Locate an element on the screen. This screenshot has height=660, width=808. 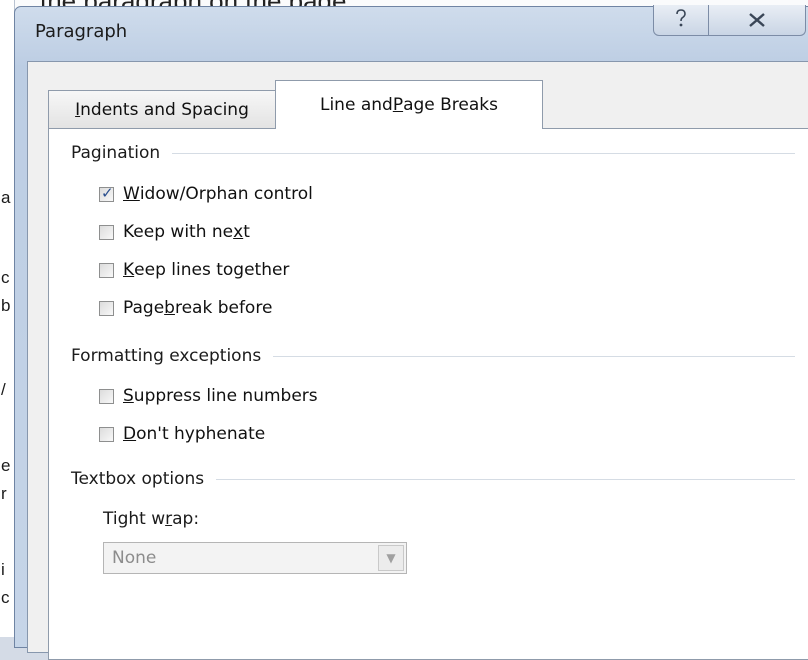
checkbox-label-accelerator: b is located at coordinates (169, 308).